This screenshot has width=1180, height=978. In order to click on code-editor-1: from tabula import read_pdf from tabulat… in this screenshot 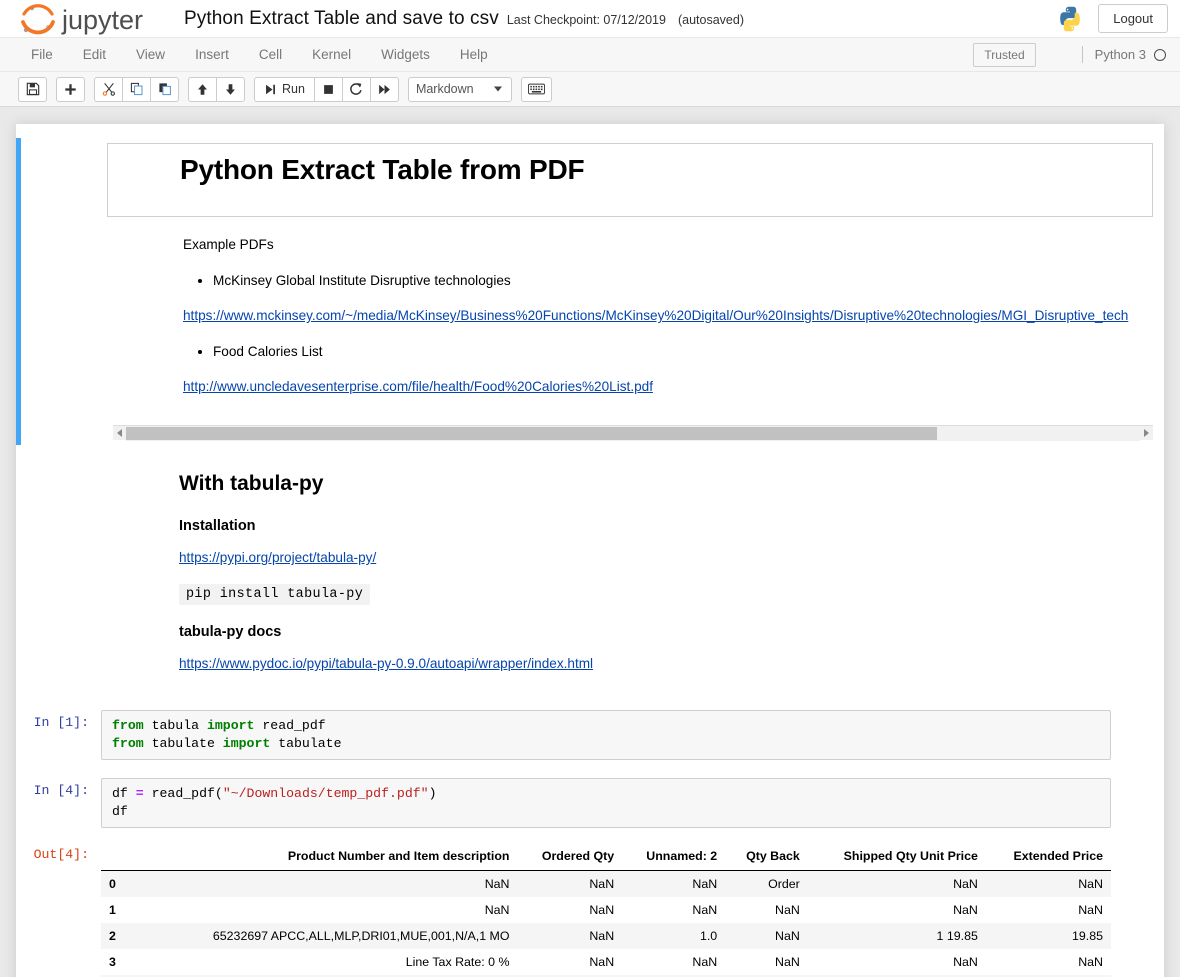, I will do `click(606, 735)`.